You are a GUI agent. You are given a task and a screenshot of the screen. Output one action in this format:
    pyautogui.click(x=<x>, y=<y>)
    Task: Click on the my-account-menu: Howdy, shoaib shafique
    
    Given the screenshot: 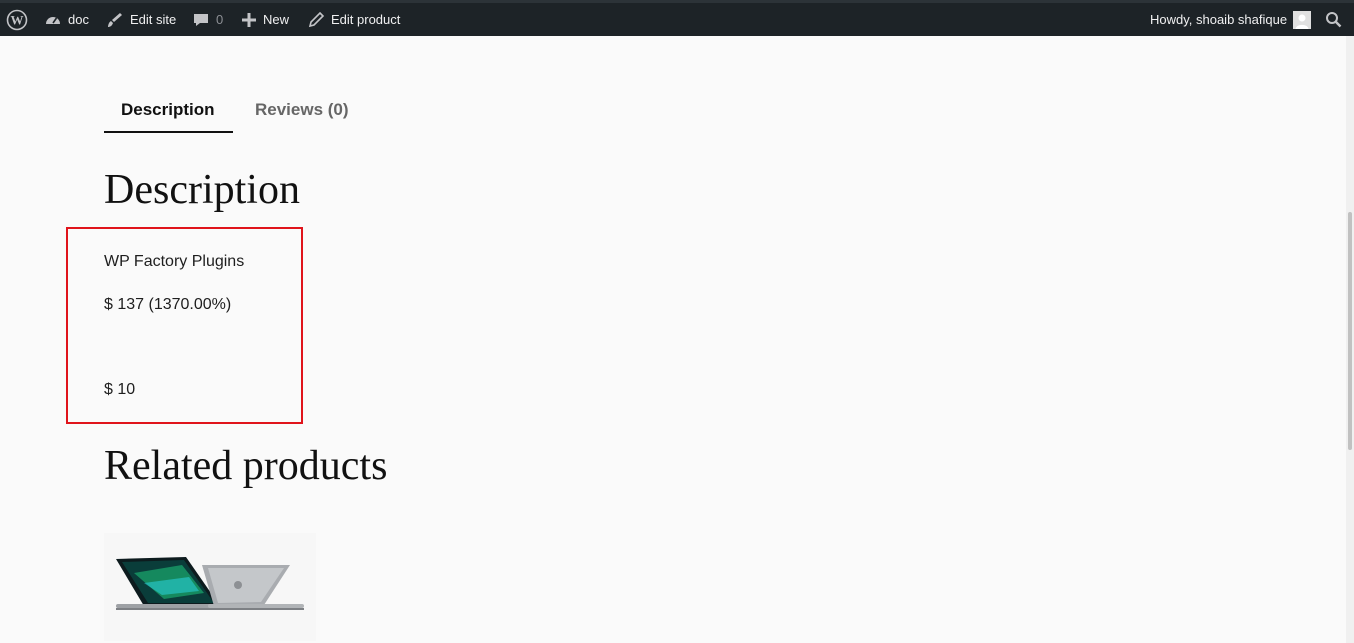 What is the action you would take?
    pyautogui.click(x=1231, y=19)
    